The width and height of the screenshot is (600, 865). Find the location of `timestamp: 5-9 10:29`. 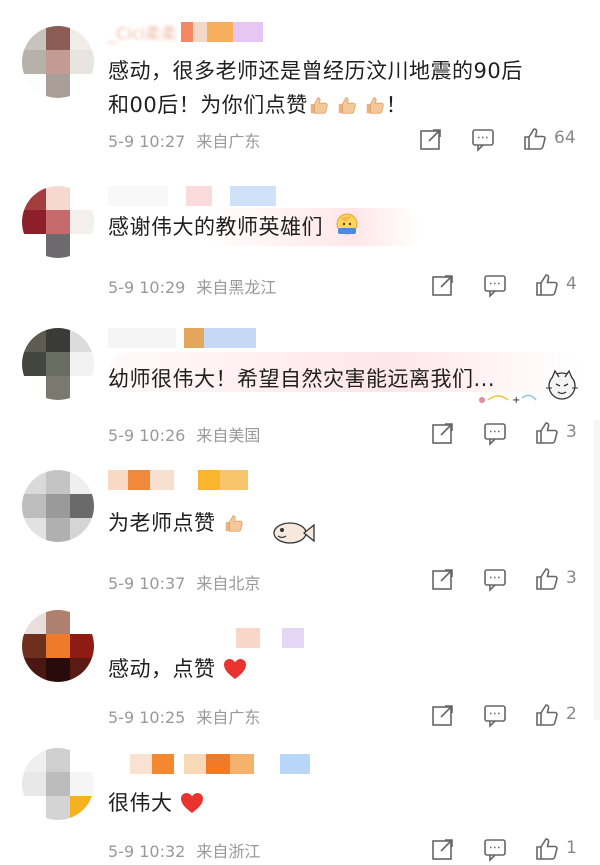

timestamp: 5-9 10:29 is located at coordinates (147, 287).